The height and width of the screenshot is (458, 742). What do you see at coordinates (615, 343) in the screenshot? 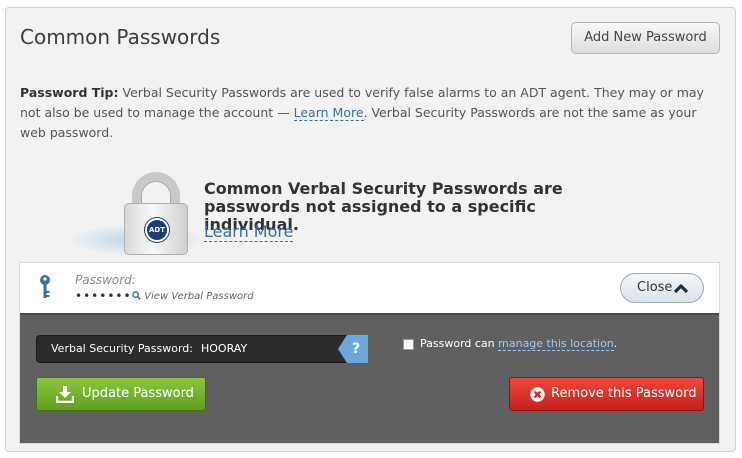
I see `checkbox-label-suffix: .` at bounding box center [615, 343].